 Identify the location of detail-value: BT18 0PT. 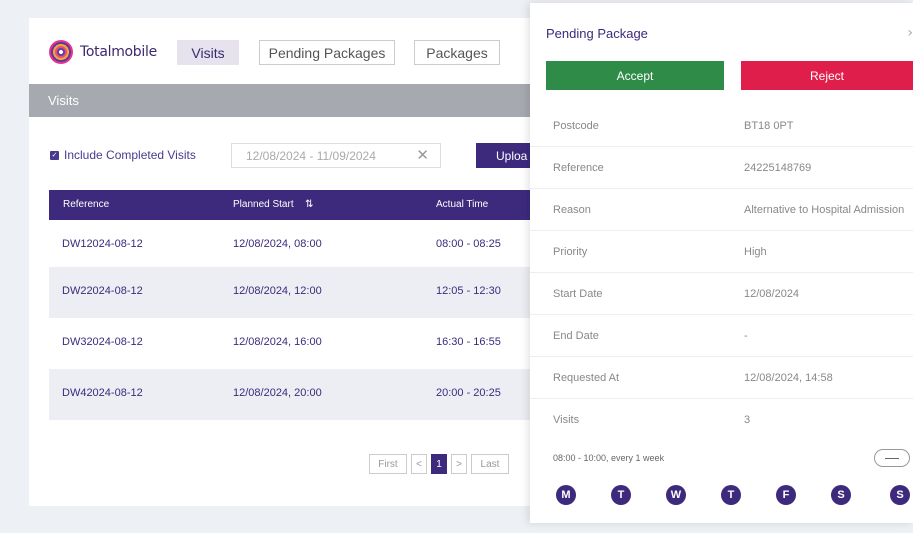
(769, 126).